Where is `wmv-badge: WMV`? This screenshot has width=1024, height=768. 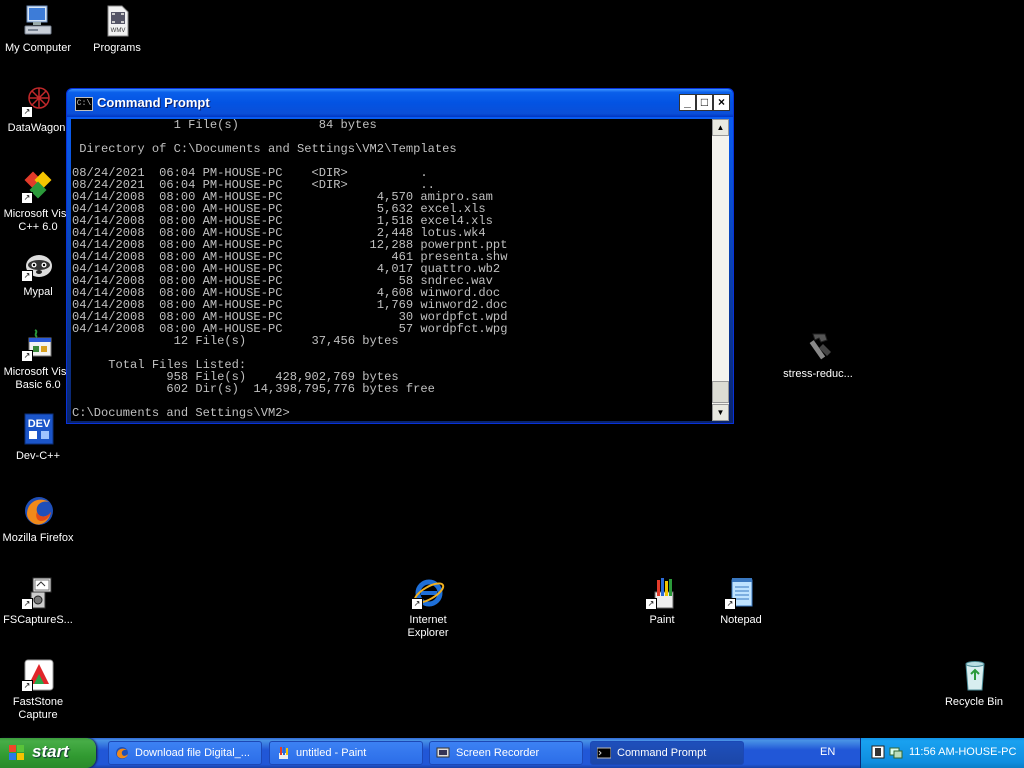 wmv-badge: WMV is located at coordinates (118, 31).